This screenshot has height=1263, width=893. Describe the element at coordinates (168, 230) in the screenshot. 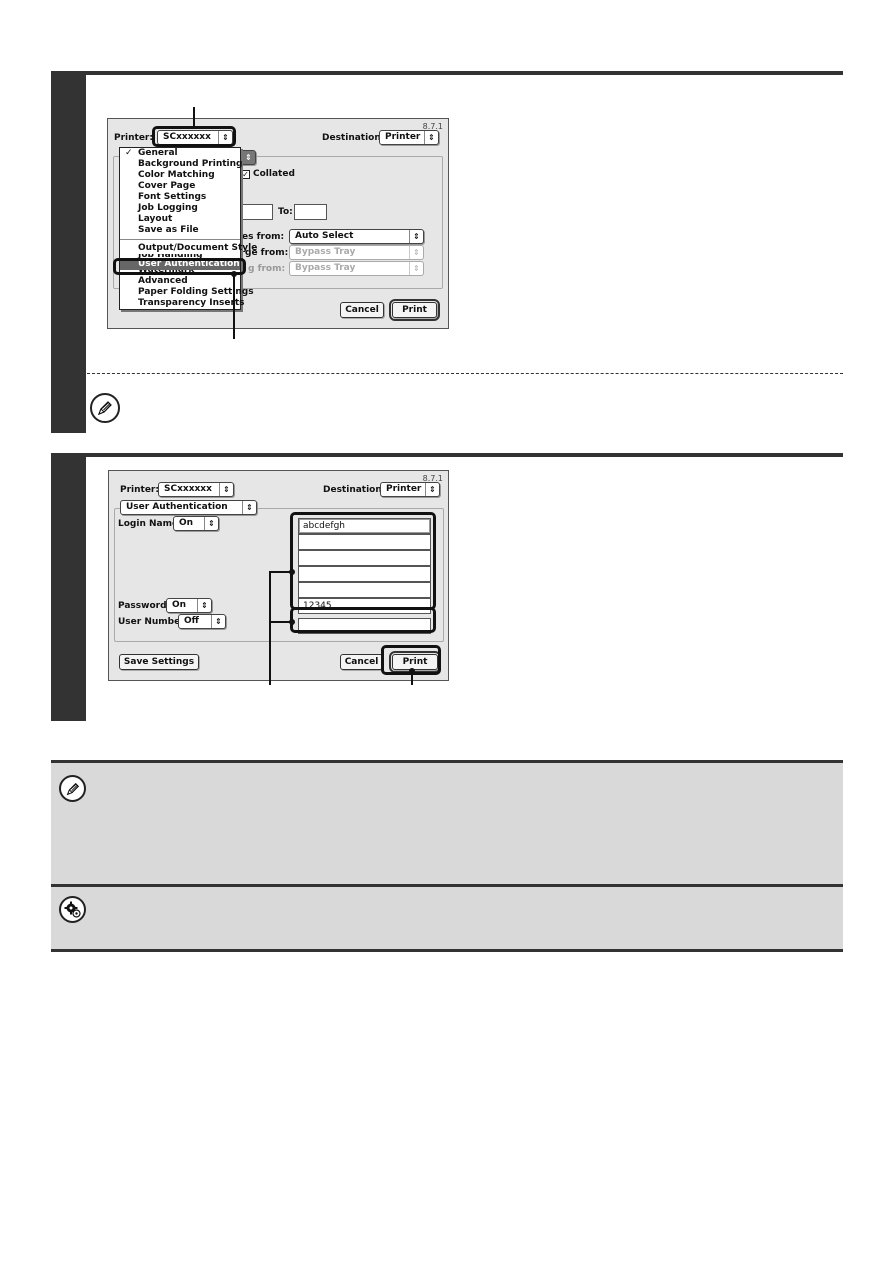

I see `menu-item-label: Save as File` at that location.